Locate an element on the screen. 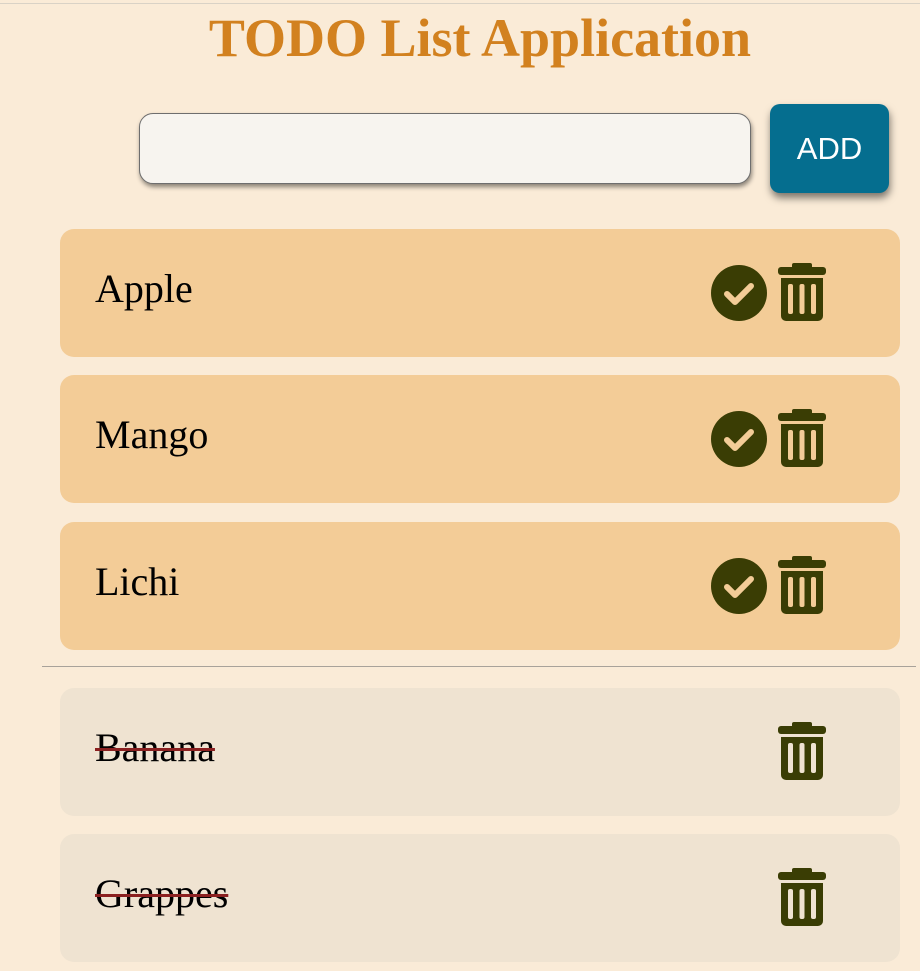 The image size is (920, 971). completed-item-banana: Banana is located at coordinates (480, 752).